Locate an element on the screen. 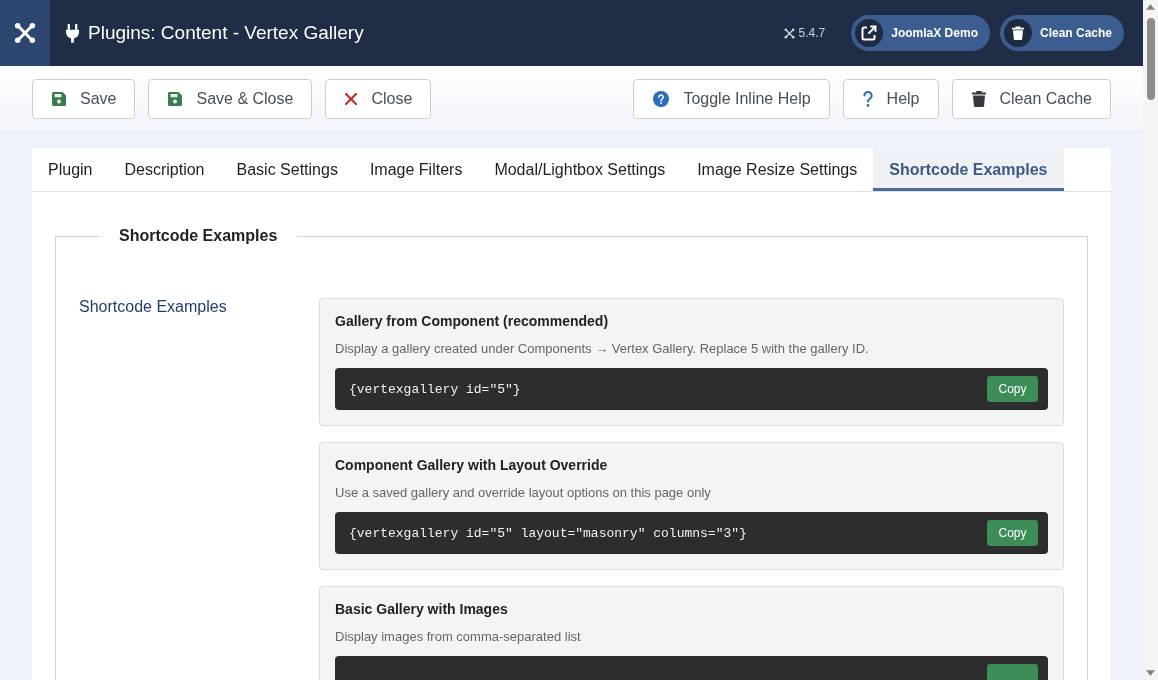 This screenshot has height=680, width=1158. header-action-button: Clean Cache is located at coordinates (1061, 33).